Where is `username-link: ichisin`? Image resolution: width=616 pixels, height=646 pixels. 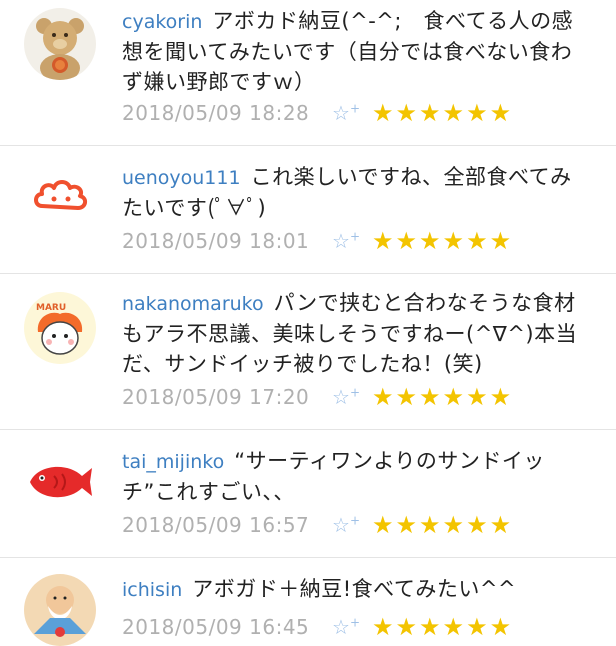 username-link: ichisin is located at coordinates (152, 590).